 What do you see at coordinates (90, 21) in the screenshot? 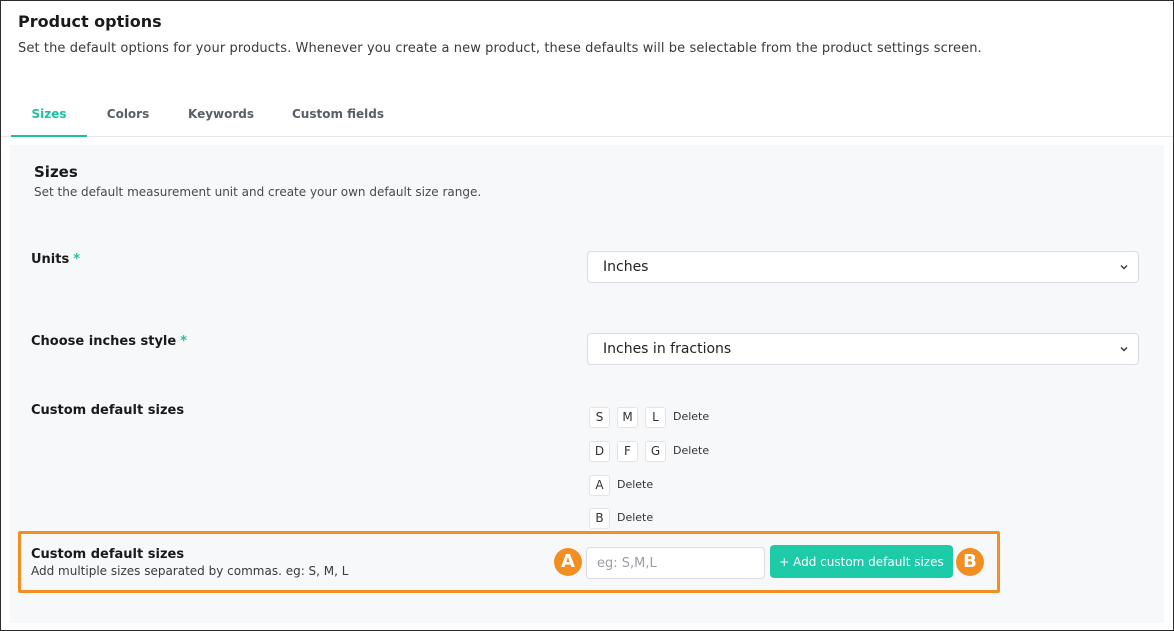
I see `page-title: Product options` at bounding box center [90, 21].